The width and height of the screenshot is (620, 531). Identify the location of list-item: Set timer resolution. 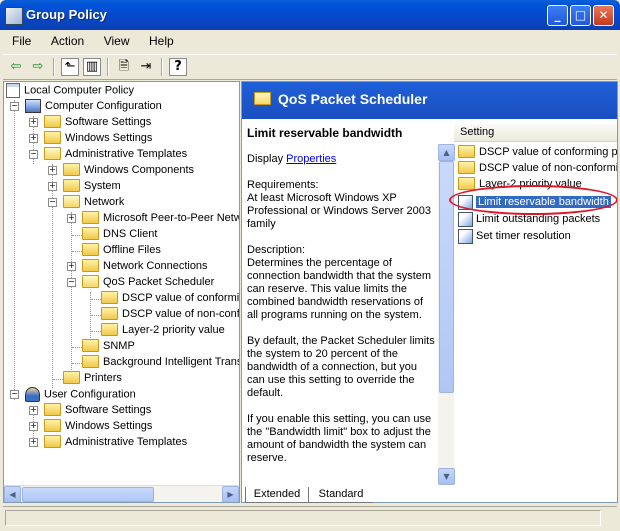
(514, 236).